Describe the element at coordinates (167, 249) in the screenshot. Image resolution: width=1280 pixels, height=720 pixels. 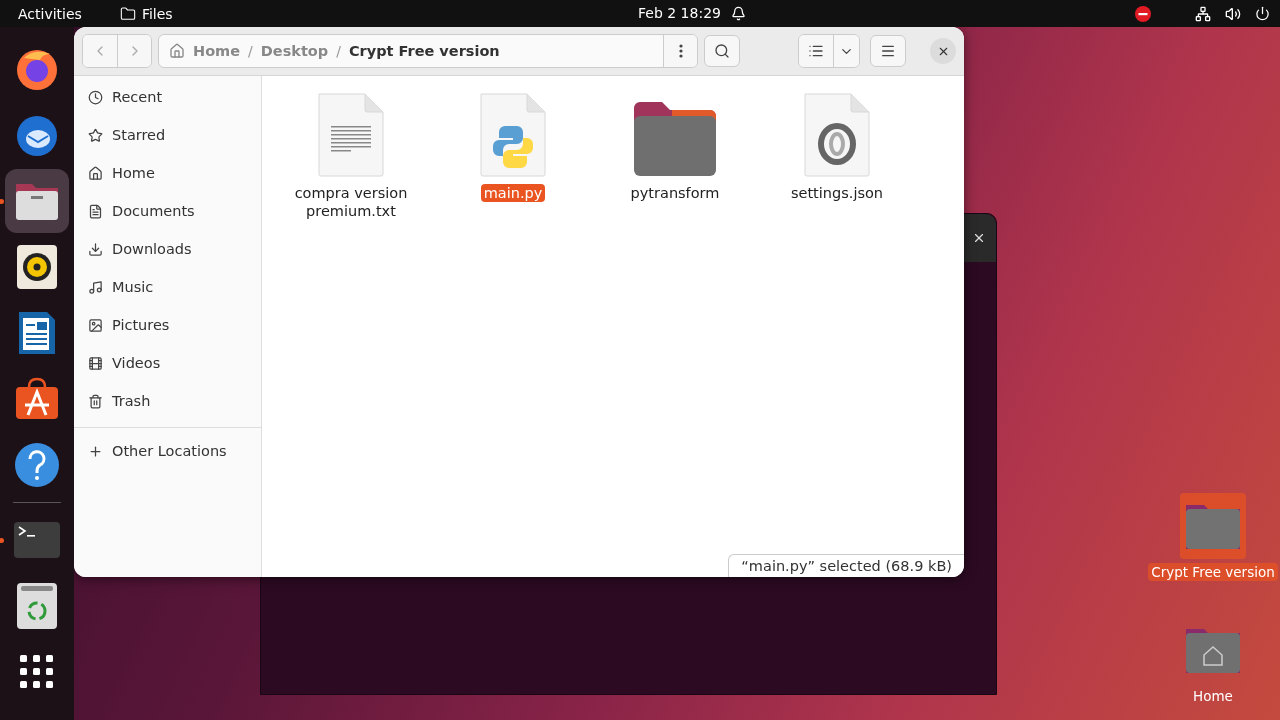
I see `sidebar-item: Downloads` at that location.